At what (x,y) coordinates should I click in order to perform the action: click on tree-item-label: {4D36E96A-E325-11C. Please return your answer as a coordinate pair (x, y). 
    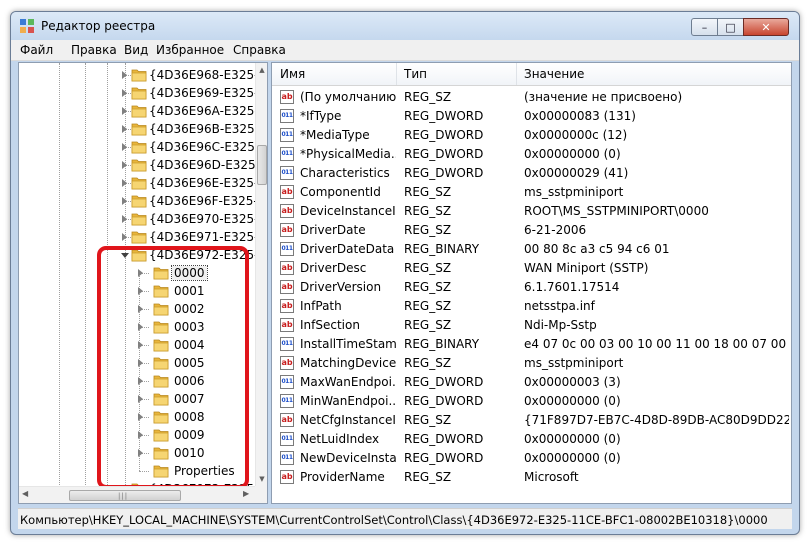
    Looking at the image, I should click on (208, 111).